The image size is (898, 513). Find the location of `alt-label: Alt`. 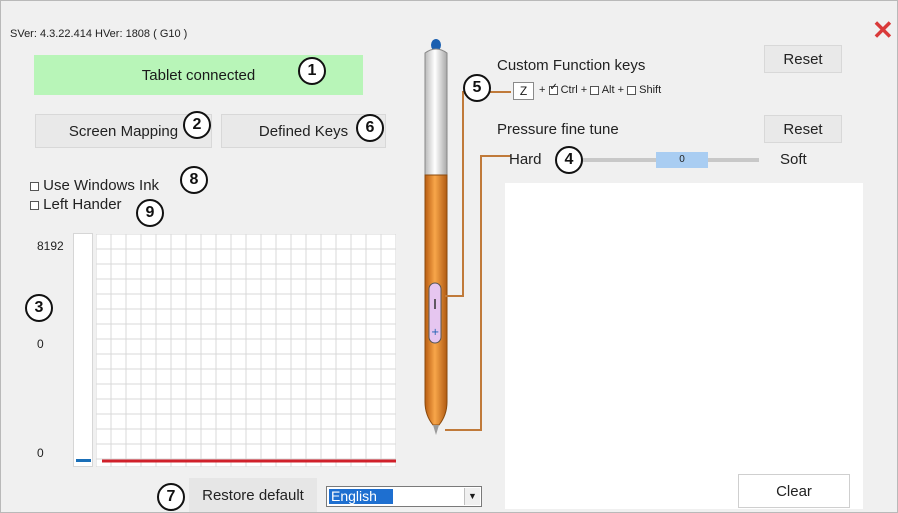

alt-label: Alt is located at coordinates (608, 90).